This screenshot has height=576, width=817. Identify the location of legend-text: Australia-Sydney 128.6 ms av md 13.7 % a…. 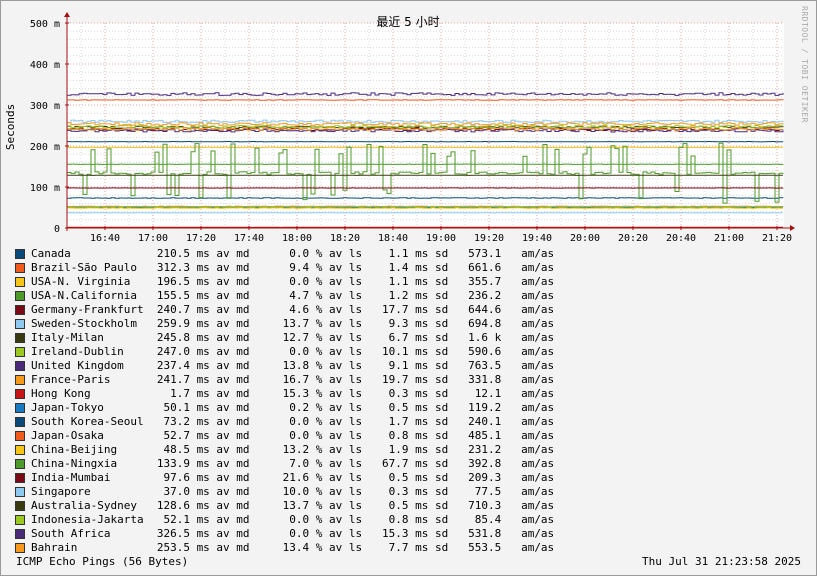
(293, 505).